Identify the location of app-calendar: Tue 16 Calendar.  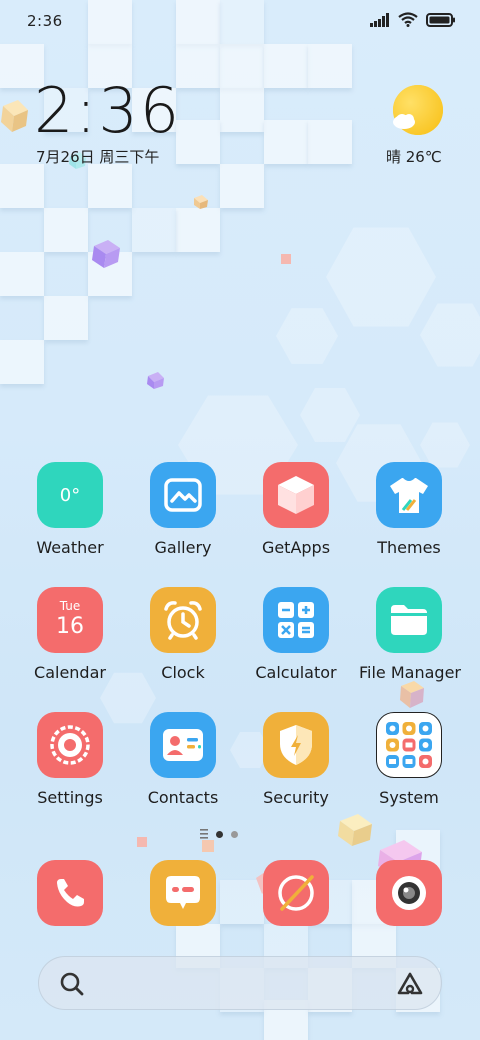
(70, 634).